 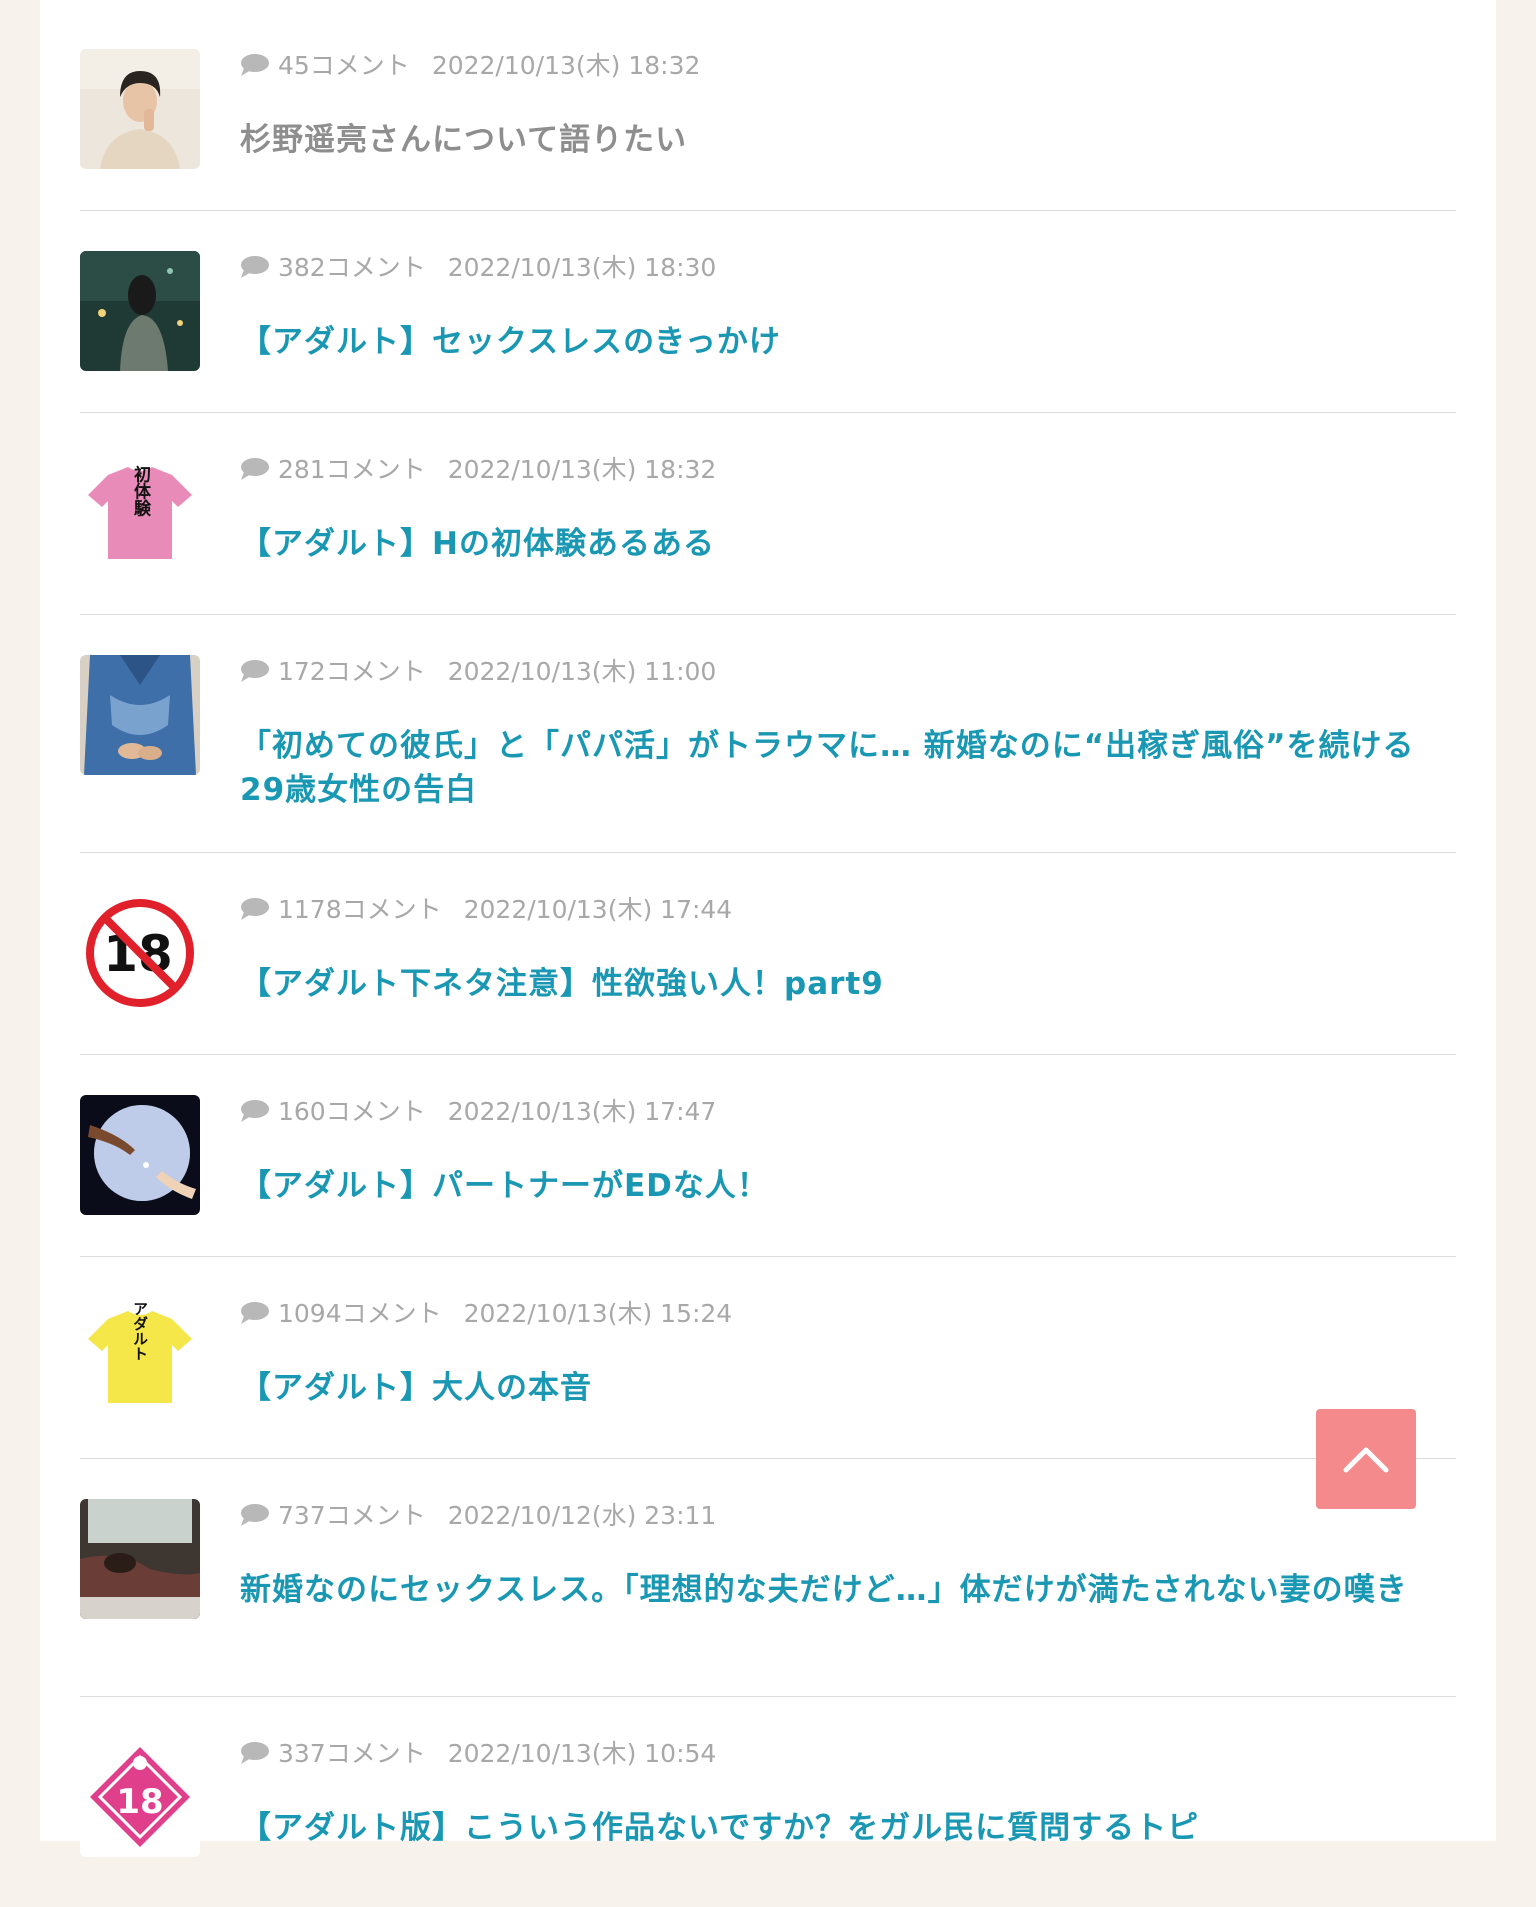 I want to click on yellow-tshirt-icon: アダルト, so click(x=140, y=1357).